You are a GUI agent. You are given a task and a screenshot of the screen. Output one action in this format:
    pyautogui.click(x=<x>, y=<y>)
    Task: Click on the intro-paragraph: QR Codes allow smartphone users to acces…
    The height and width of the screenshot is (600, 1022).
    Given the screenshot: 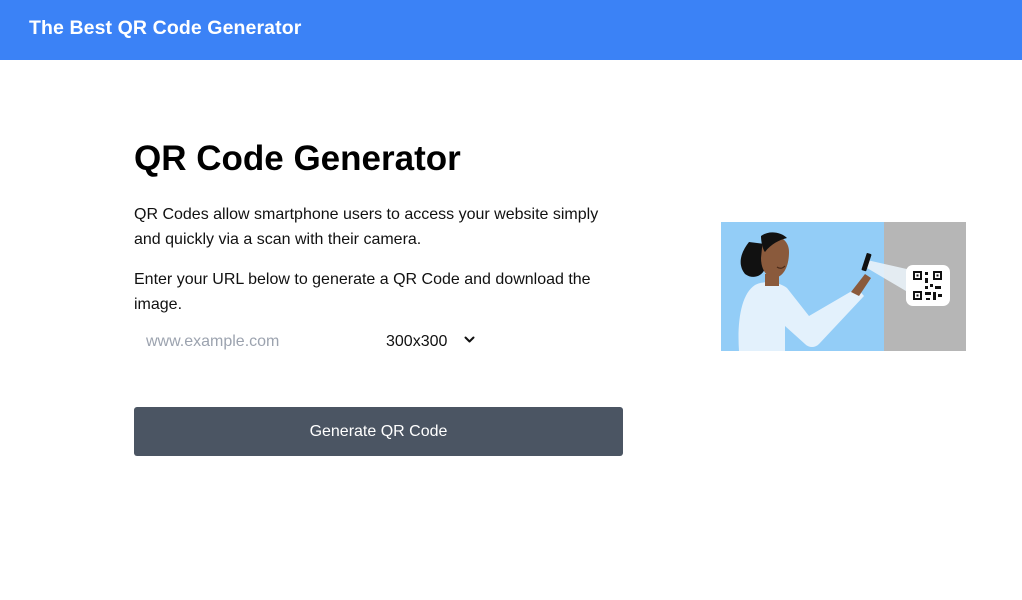 What is the action you would take?
    pyautogui.click(x=366, y=227)
    